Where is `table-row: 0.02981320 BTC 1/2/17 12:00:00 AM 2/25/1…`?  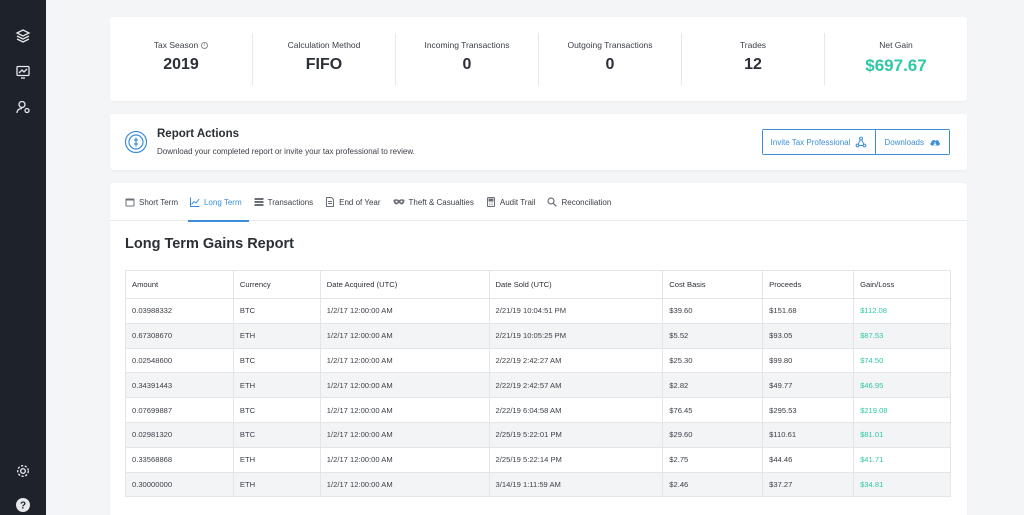
table-row: 0.02981320 BTC 1/2/17 12:00:00 AM 2/25/1… is located at coordinates (538, 434).